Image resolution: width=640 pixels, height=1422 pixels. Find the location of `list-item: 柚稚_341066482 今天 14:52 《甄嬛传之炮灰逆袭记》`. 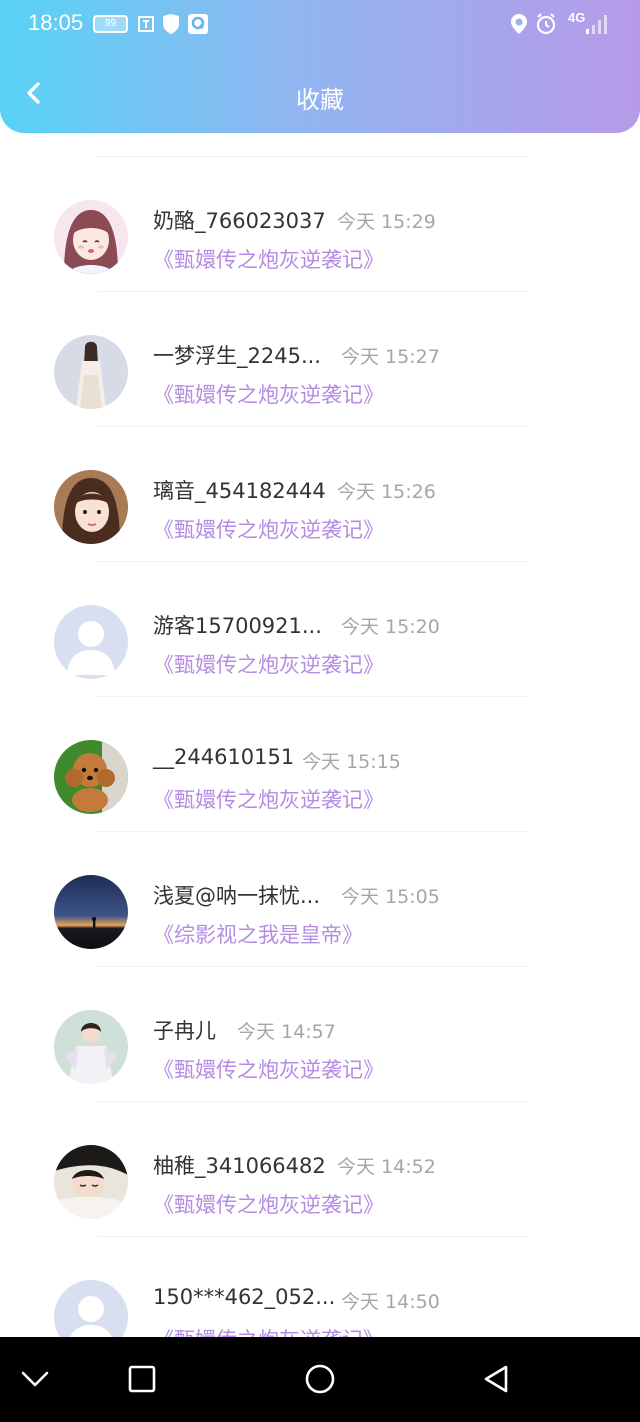

list-item: 柚稚_341066482 今天 14:52 《甄嬛传之炮灰逆袭记》 is located at coordinates (320, 1166).